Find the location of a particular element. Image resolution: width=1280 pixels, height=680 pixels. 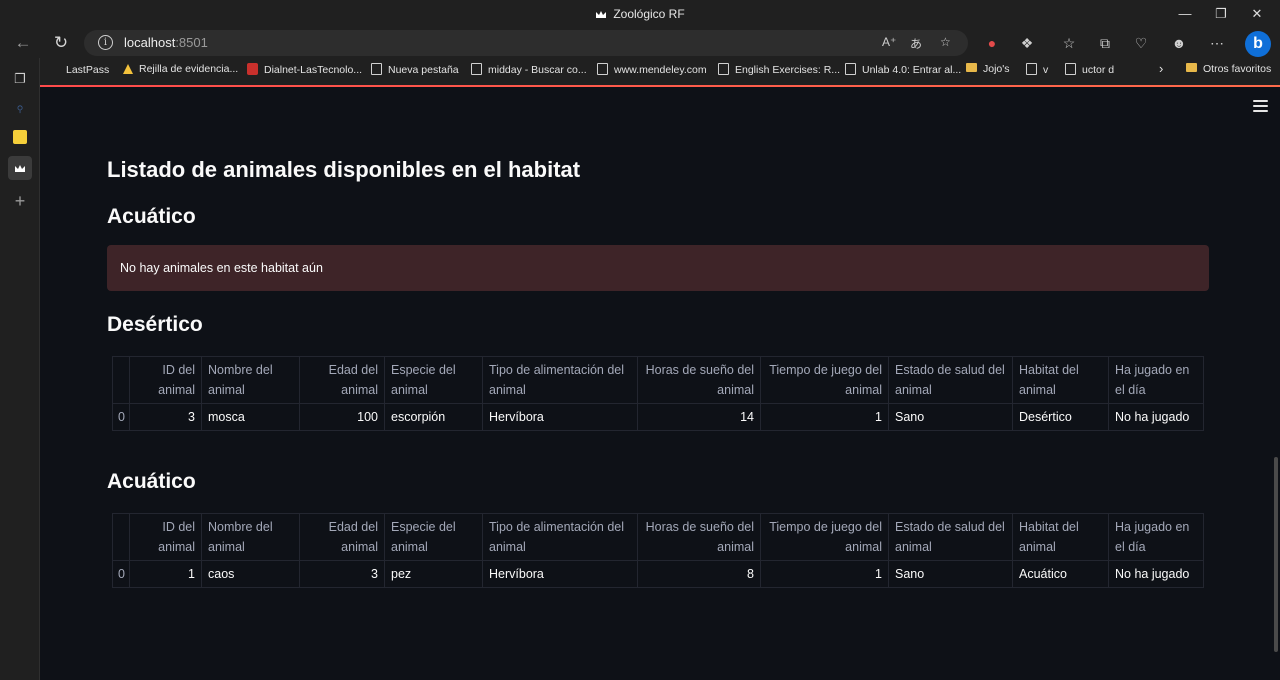

window-titlebar: Zoológico RF — ❐ ✕ is located at coordinates (640, 14).